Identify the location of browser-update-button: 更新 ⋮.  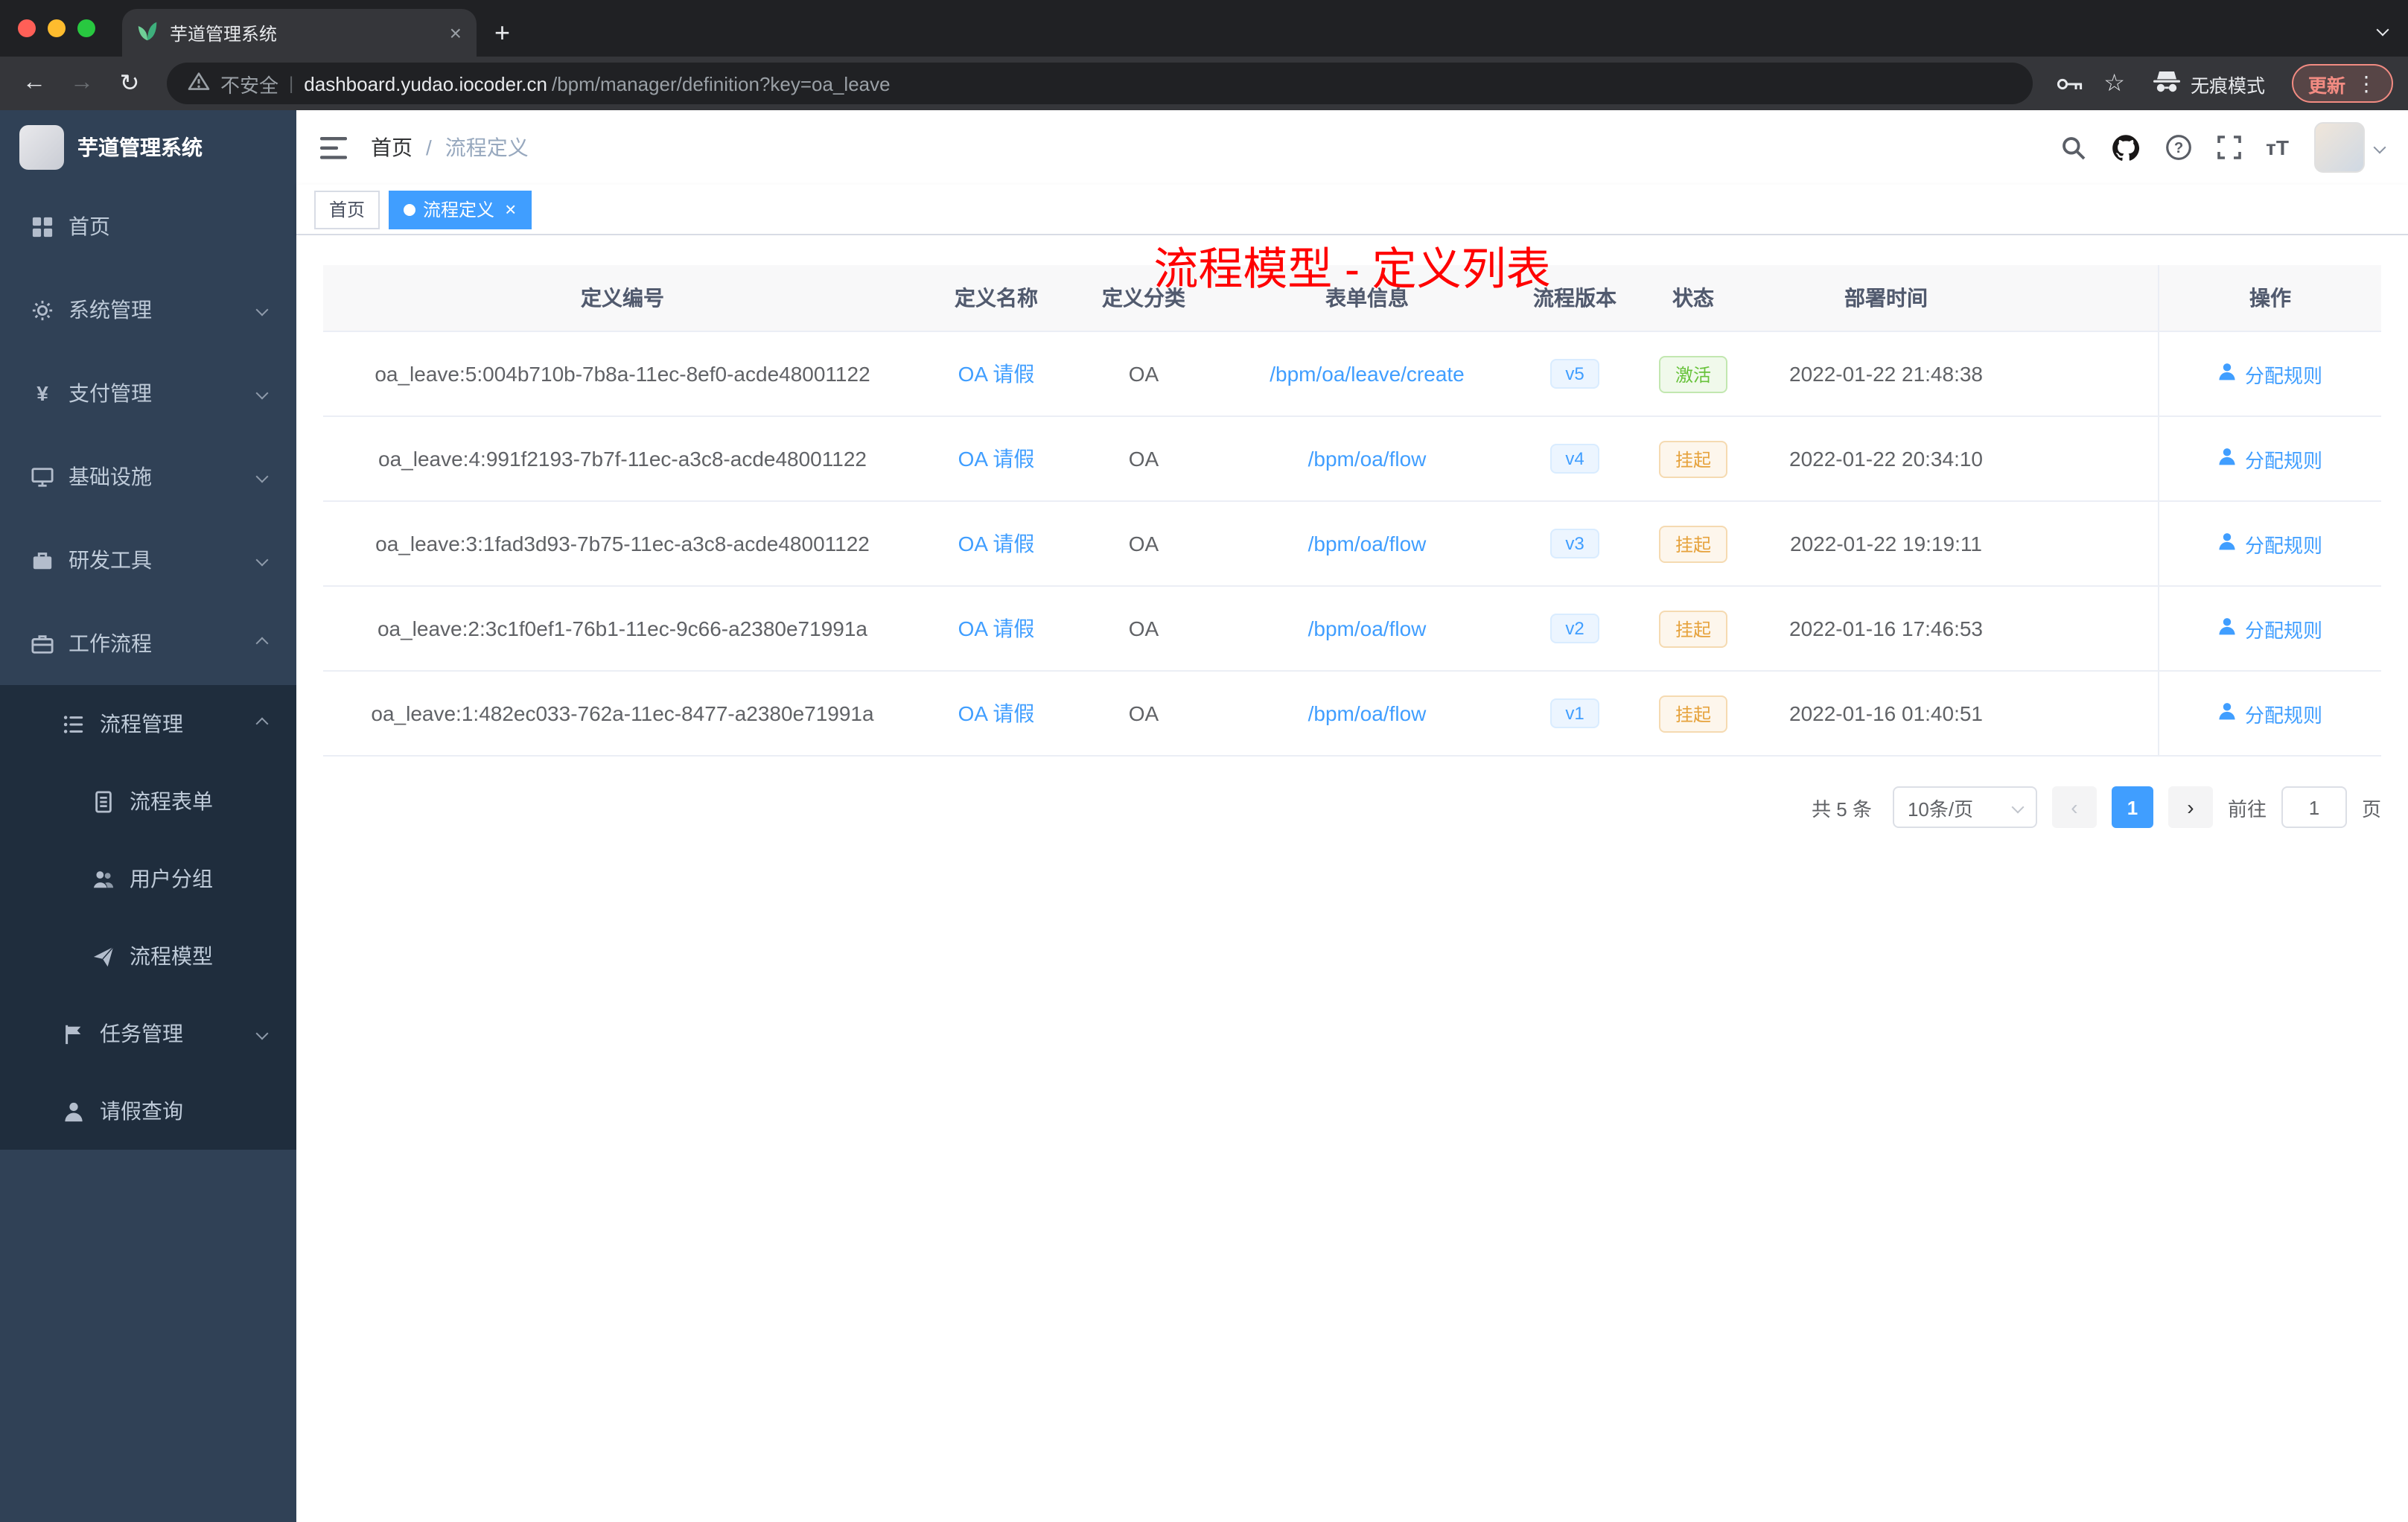
(2342, 83).